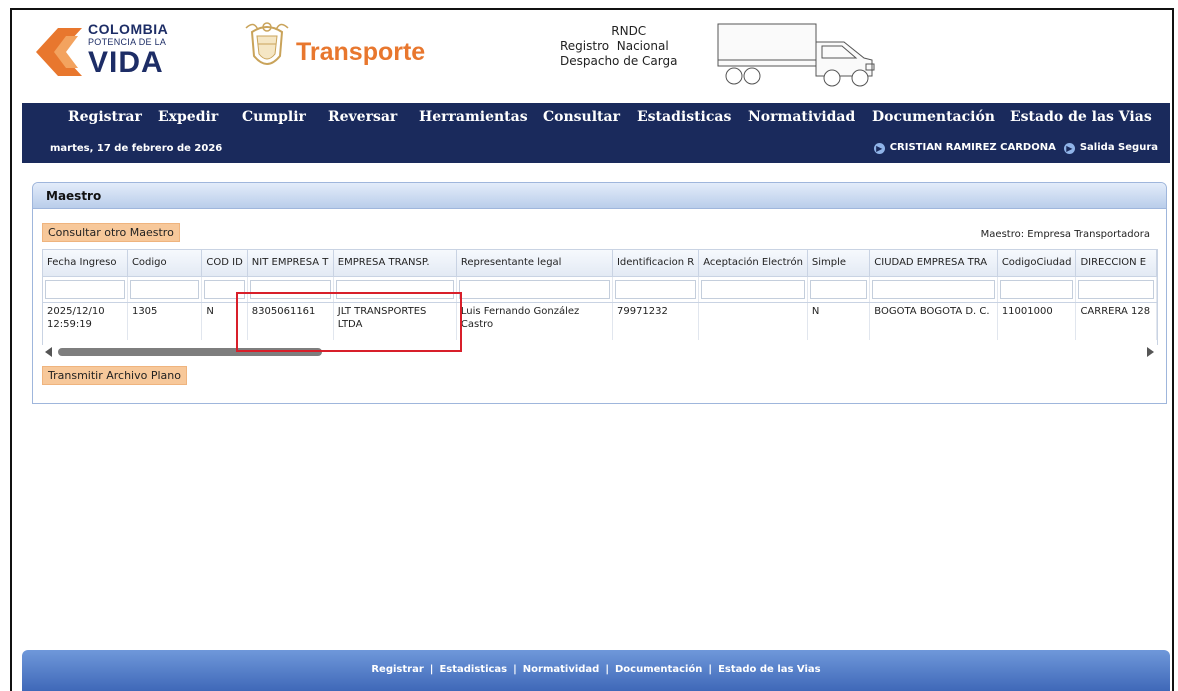  Describe the element at coordinates (59, 52) in the screenshot. I see `colombia-flag-icon` at that location.